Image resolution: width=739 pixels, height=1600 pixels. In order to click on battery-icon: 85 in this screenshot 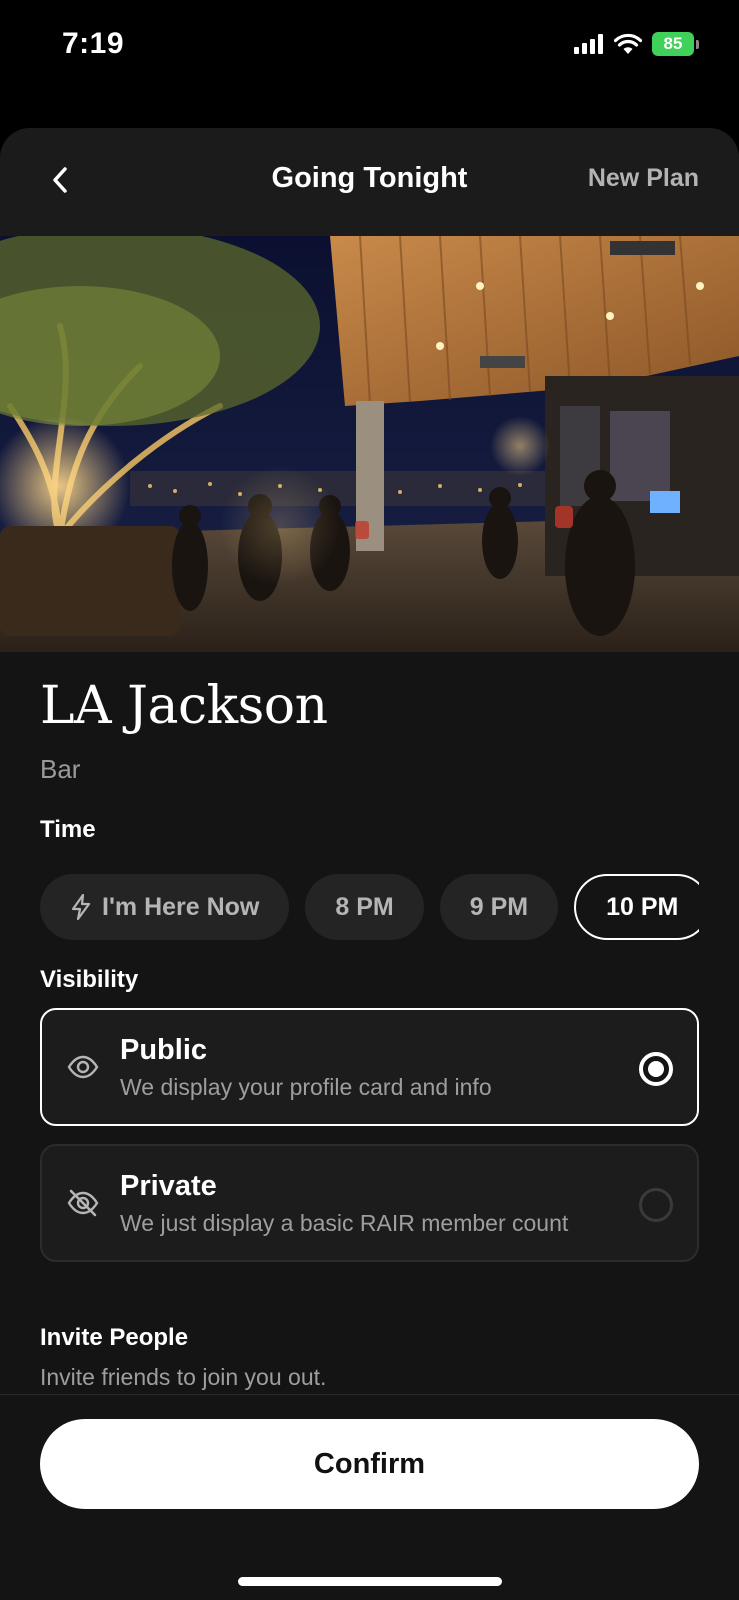, I will do `click(675, 44)`.